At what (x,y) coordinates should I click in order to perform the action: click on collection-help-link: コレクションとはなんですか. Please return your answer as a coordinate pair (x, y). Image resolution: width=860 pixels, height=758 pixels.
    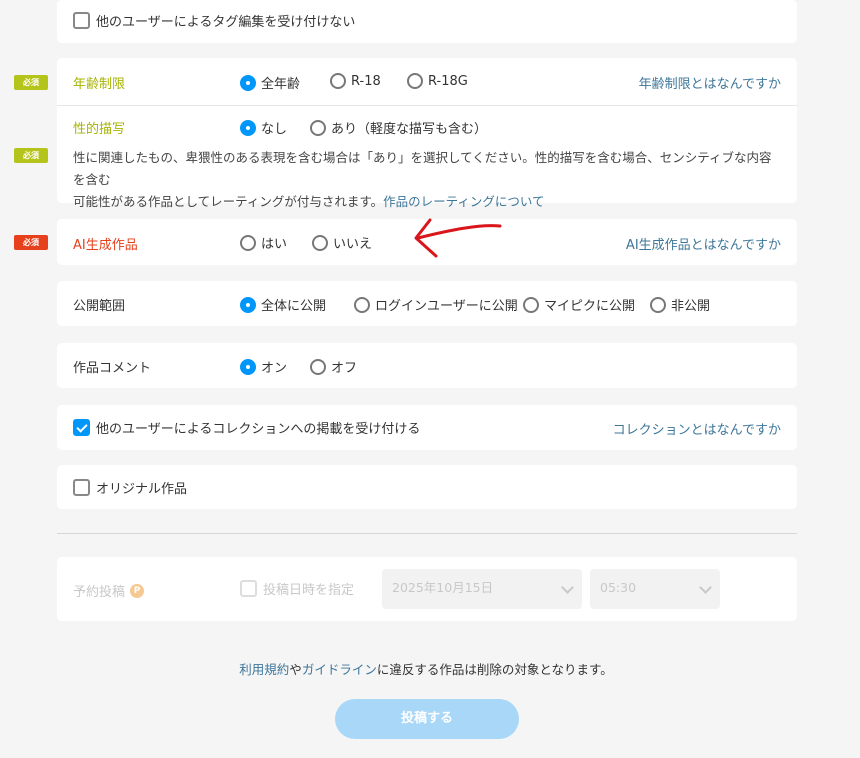
    Looking at the image, I should click on (697, 428).